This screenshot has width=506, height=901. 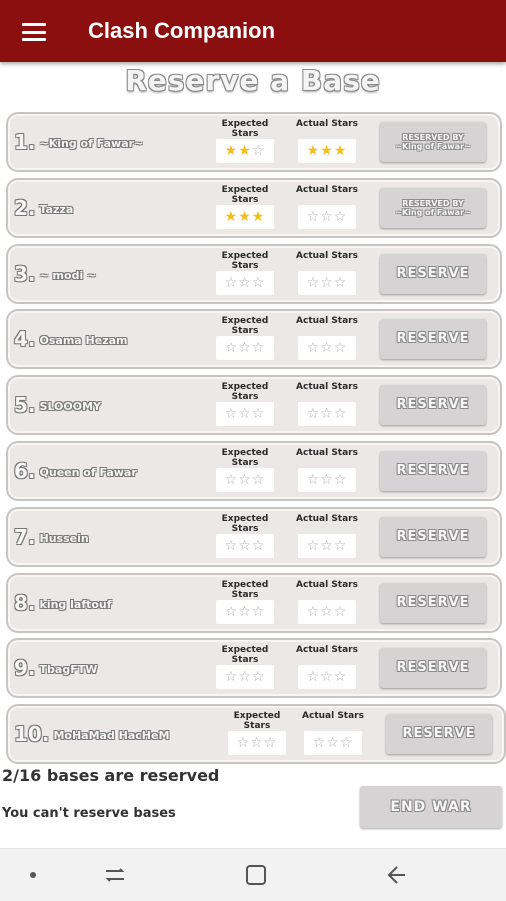 I want to click on back-icon, so click(x=398, y=875).